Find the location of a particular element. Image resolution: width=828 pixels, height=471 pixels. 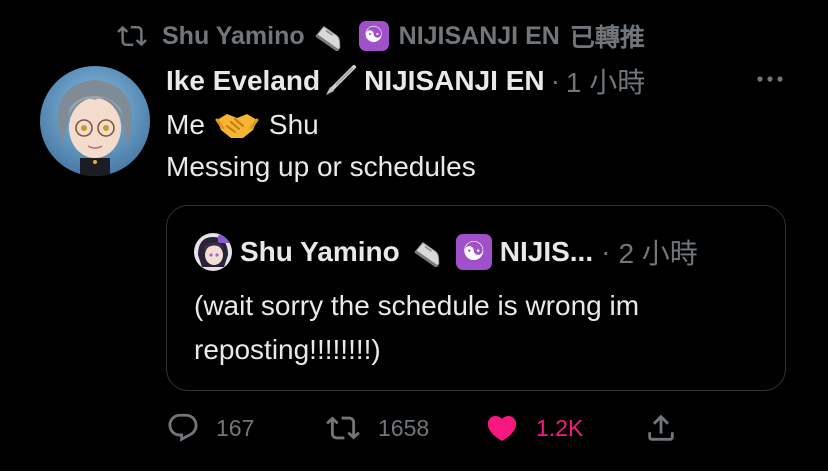

handshake-emoji-icon is located at coordinates (237, 126).